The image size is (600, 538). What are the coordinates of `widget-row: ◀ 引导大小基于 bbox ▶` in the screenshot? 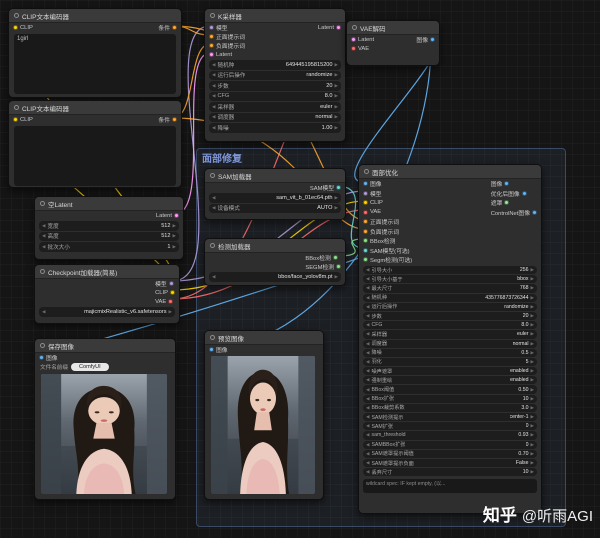 It's located at (450, 279).